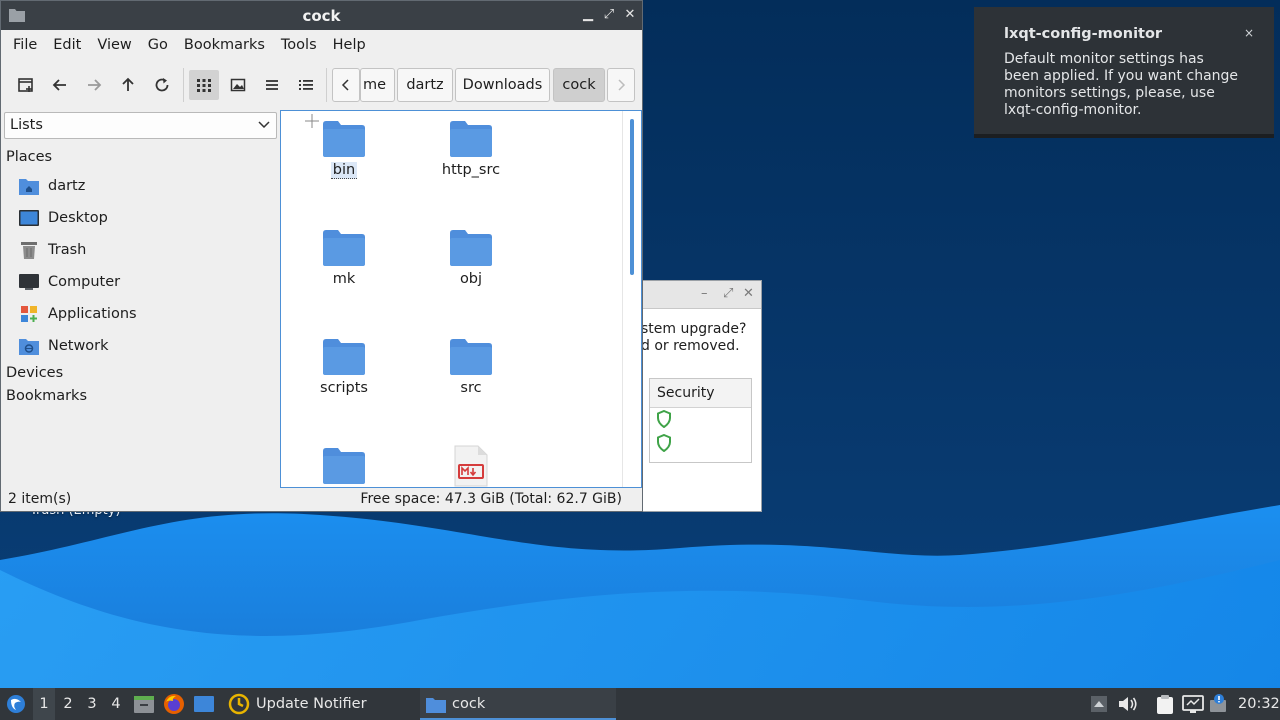 This screenshot has width=1280, height=720. What do you see at coordinates (264, 125) in the screenshot?
I see `chevron-down-icon` at bounding box center [264, 125].